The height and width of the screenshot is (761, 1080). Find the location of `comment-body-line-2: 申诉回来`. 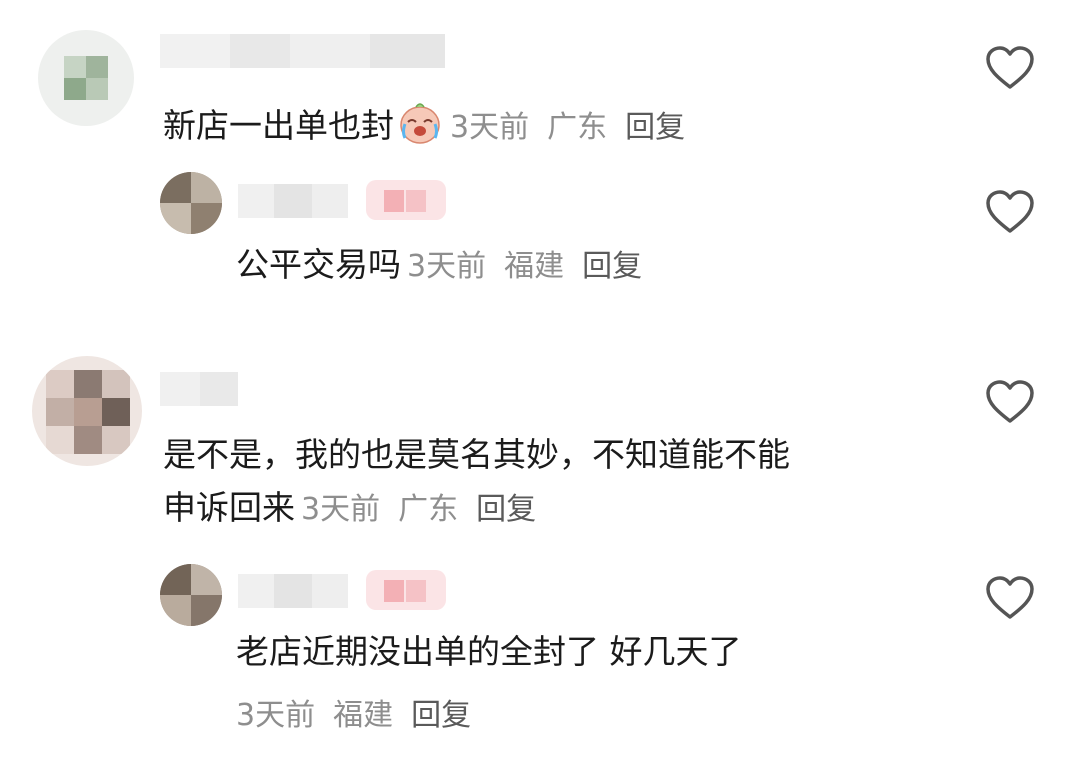

comment-body-line-2: 申诉回来 is located at coordinates (229, 507).